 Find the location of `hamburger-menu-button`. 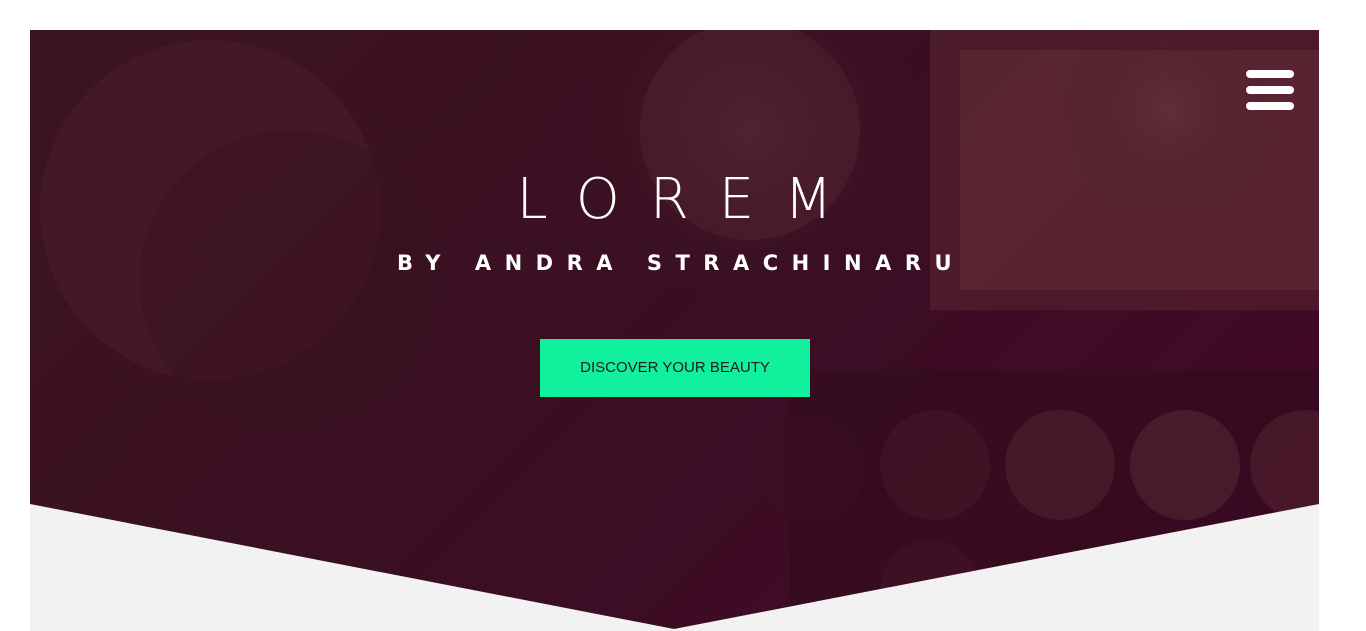

hamburger-menu-button is located at coordinates (1270, 90).